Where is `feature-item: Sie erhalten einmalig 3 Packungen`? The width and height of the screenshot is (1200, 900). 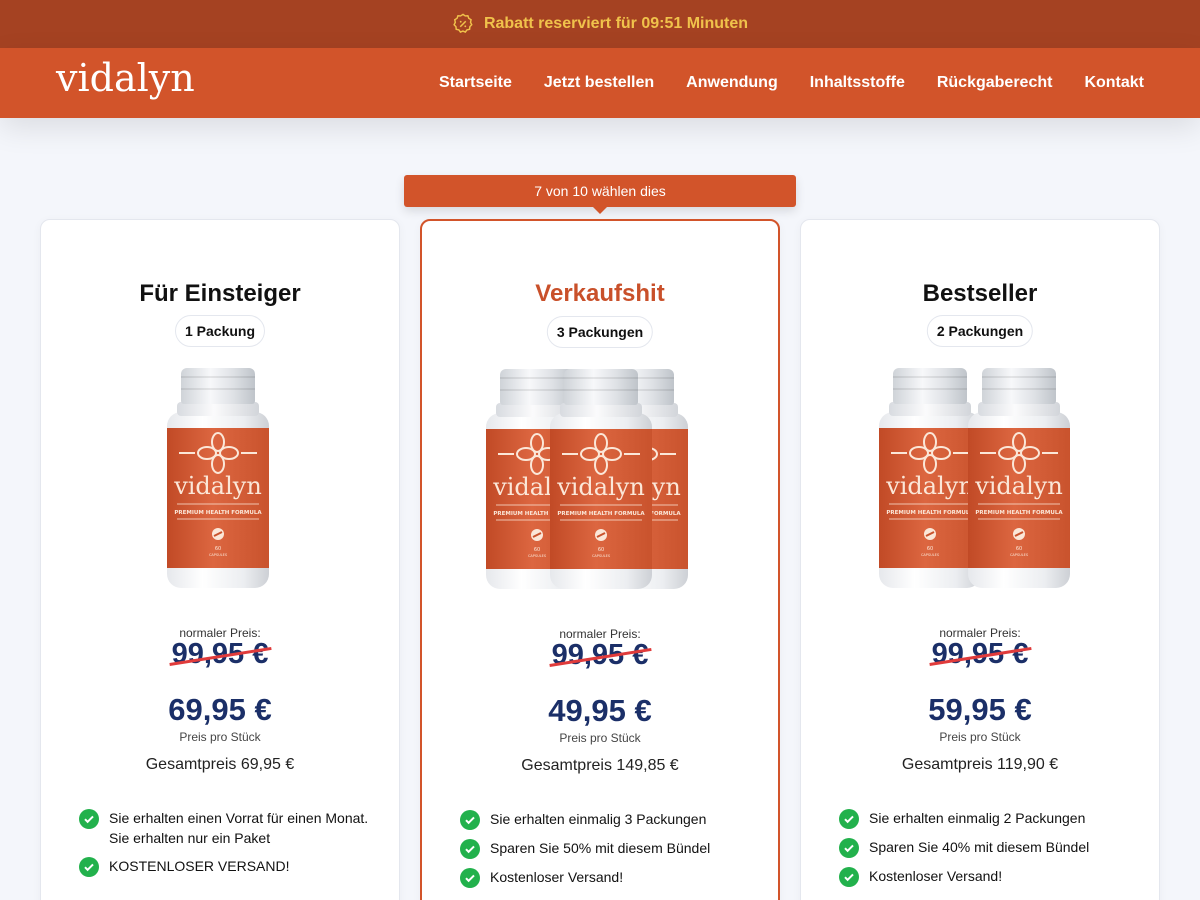
feature-item: Sie erhalten einmalig 3 Packungen is located at coordinates (605, 819).